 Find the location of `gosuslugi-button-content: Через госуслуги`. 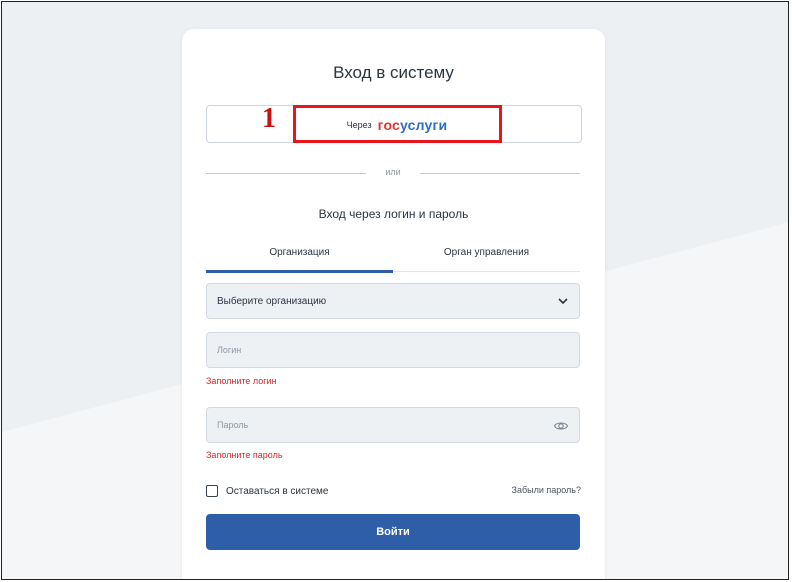

gosuslugi-button-content: Через госуслуги is located at coordinates (397, 125).